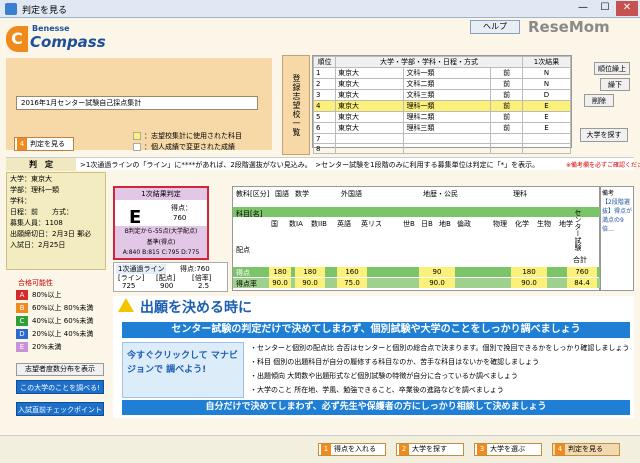 The height and width of the screenshot is (463, 640). Describe the element at coordinates (447, 117) in the screenshot. I see `row-dept: 理科二類` at that location.